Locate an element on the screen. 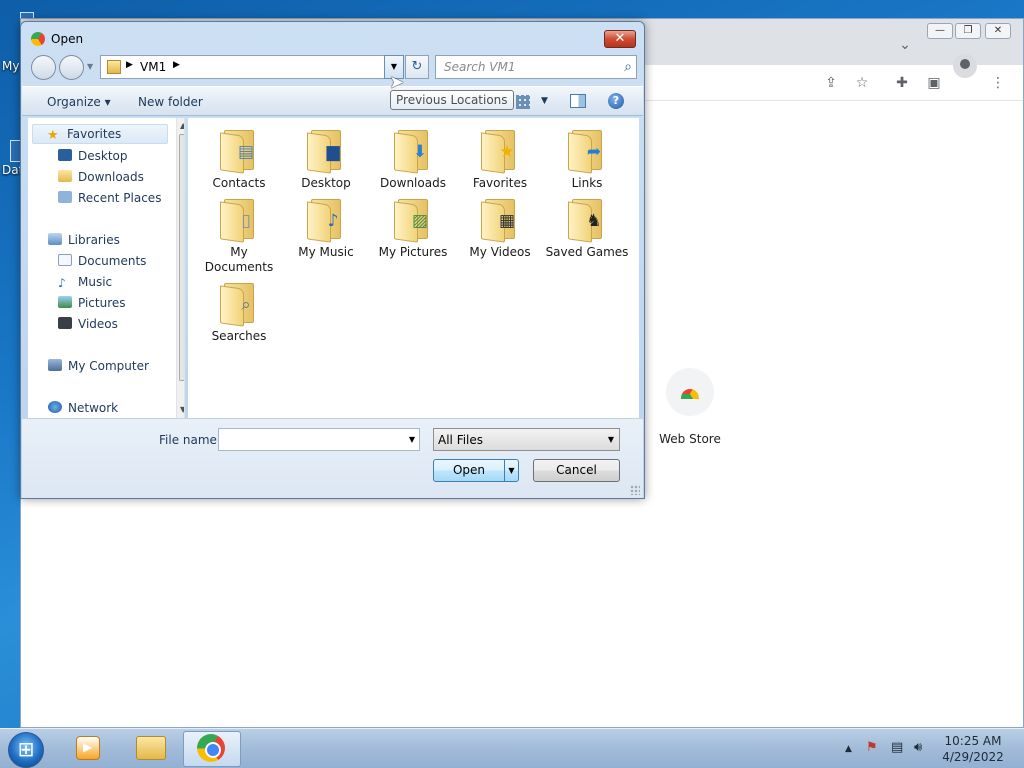 The width and height of the screenshot is (1024, 768). folder-label: My Documents is located at coordinates (239, 259).